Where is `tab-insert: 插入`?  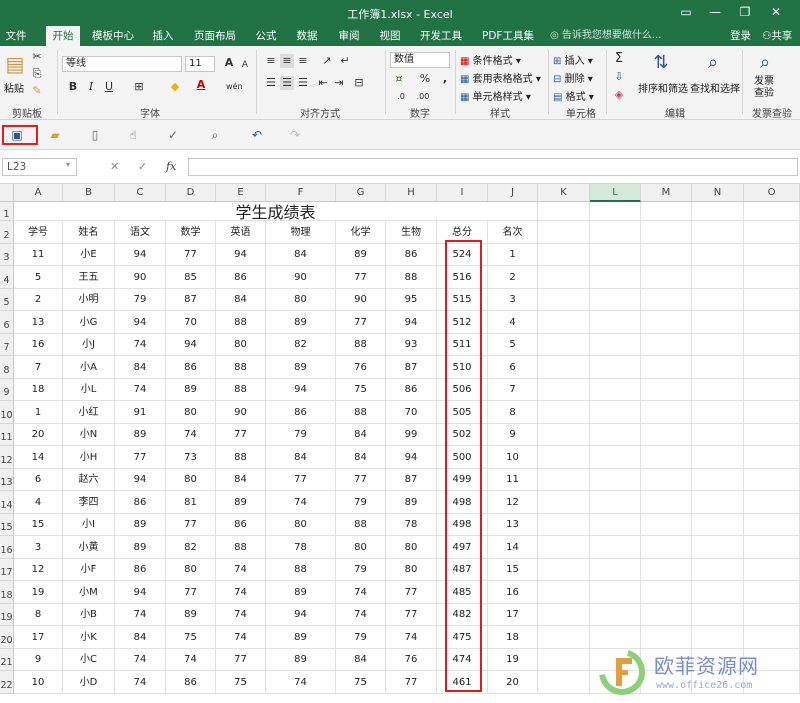
tab-insert: 插入 is located at coordinates (163, 36).